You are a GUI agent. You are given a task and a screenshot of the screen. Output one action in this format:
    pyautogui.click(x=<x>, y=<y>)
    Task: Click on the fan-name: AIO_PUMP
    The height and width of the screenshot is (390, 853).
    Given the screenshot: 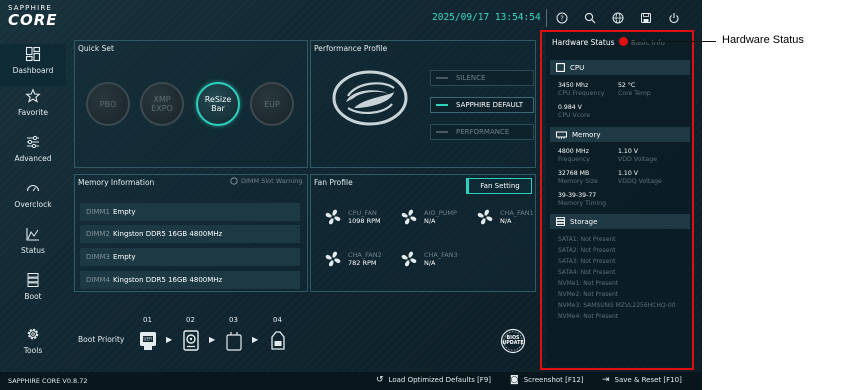 What is the action you would take?
    pyautogui.click(x=440, y=213)
    